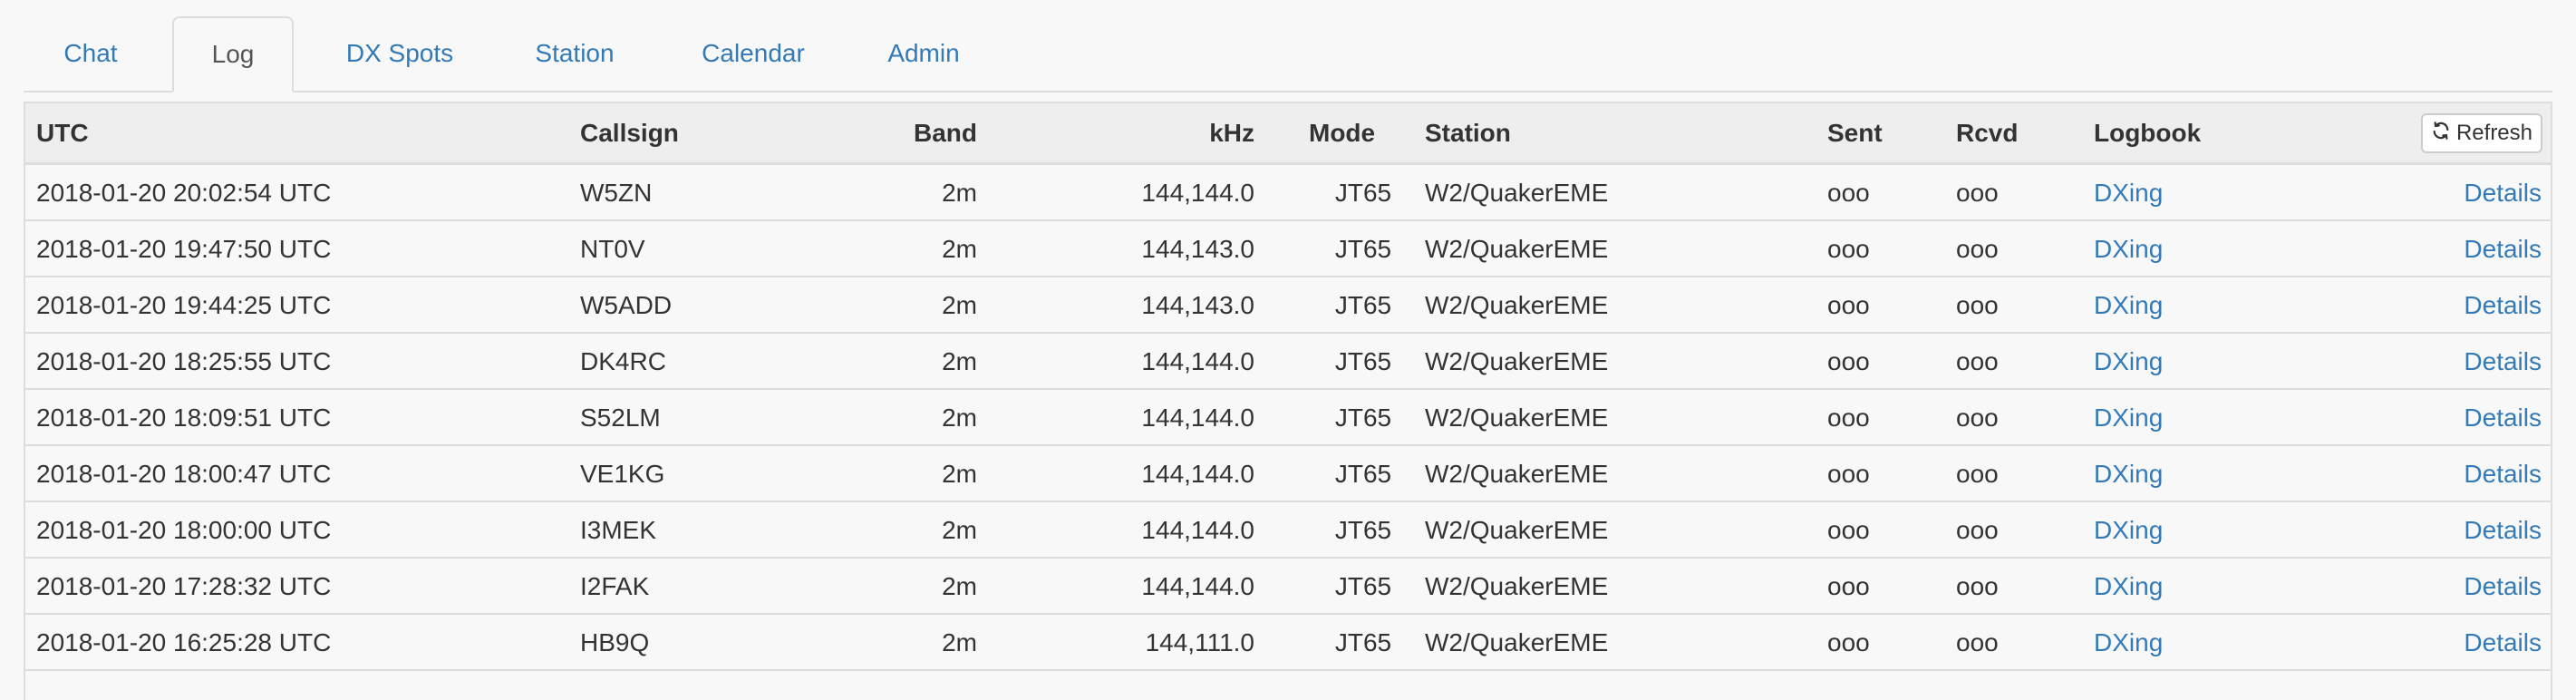  Describe the element at coordinates (574, 53) in the screenshot. I see `tab-station: Station` at that location.